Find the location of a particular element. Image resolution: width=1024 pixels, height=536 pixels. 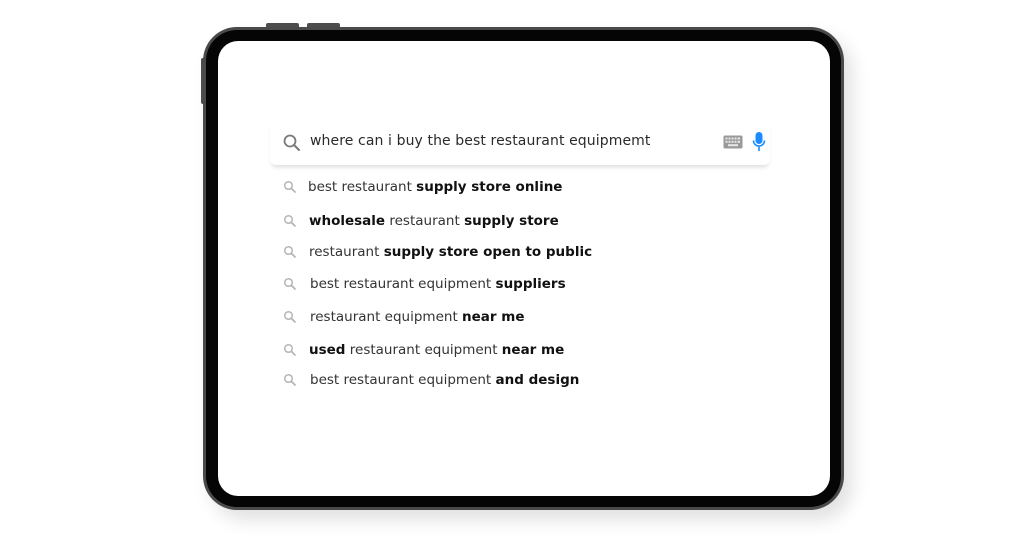

suggestion-highlight: wholesale is located at coordinates (347, 221).